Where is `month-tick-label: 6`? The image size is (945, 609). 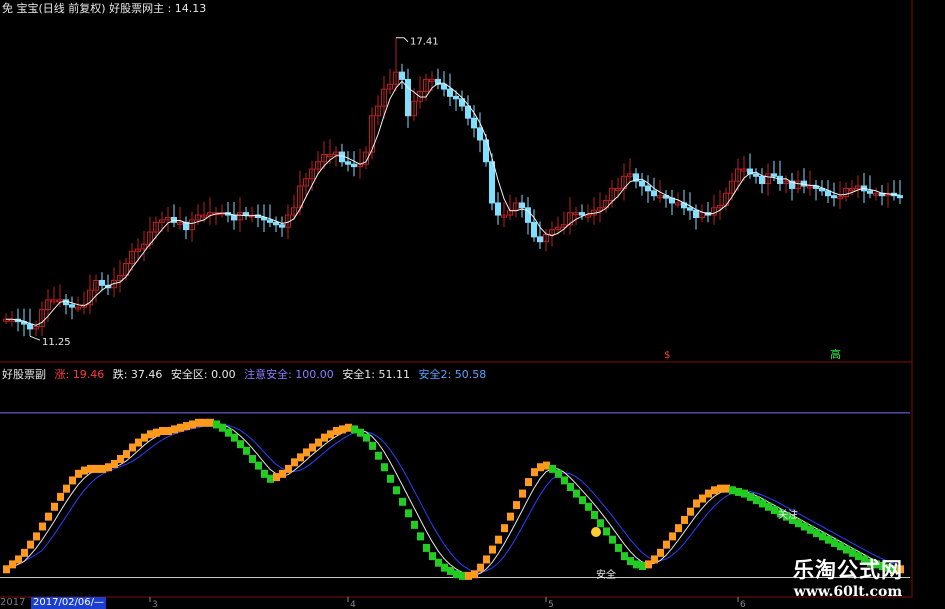 month-tick-label: 6 is located at coordinates (743, 604).